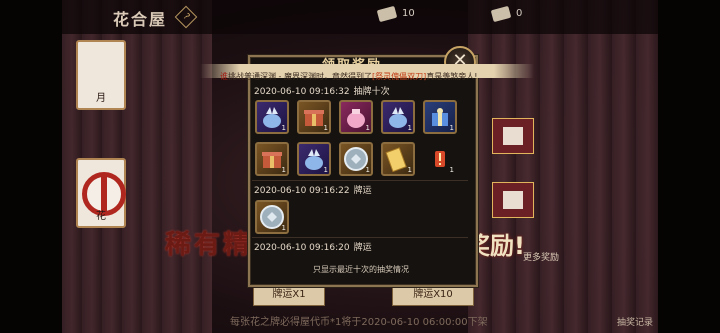 This screenshot has width=720, height=333. What do you see at coordinates (635, 321) in the screenshot?
I see `record-button: 抽奖记录` at bounding box center [635, 321].